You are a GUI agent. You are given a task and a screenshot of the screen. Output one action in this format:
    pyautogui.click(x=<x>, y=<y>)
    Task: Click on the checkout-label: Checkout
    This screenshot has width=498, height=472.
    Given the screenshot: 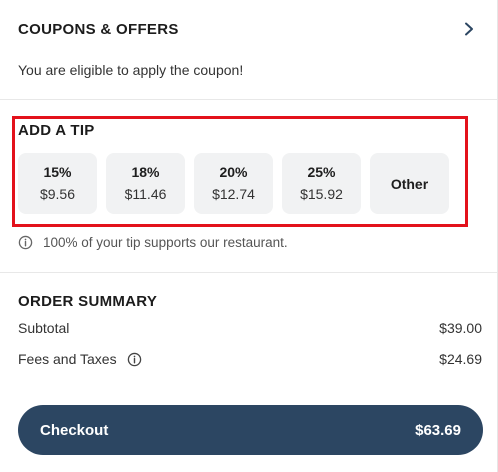 What is the action you would take?
    pyautogui.click(x=74, y=430)
    